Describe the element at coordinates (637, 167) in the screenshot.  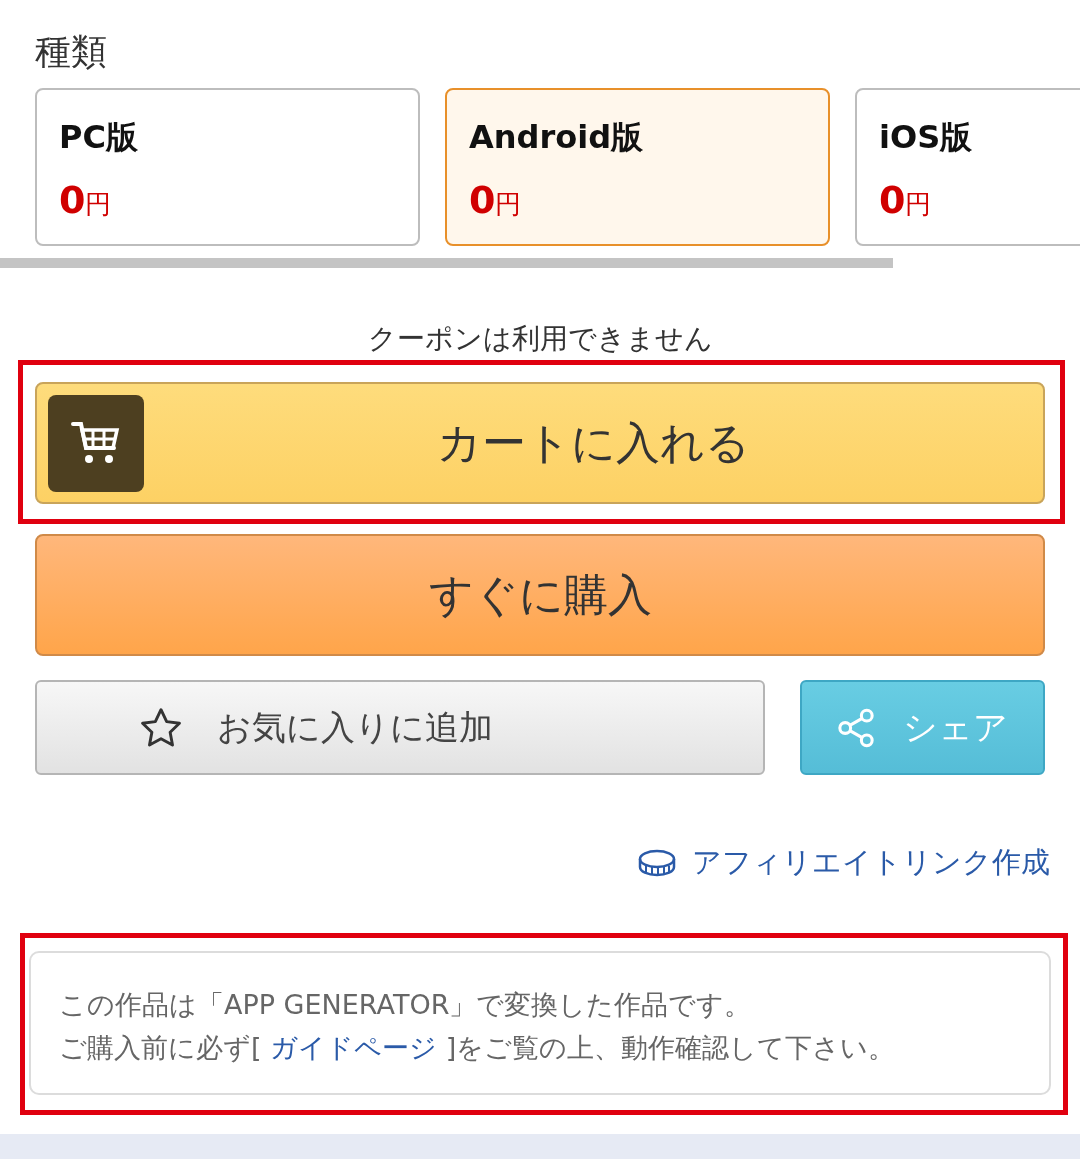
I see `variant-card: Android版 0円` at that location.